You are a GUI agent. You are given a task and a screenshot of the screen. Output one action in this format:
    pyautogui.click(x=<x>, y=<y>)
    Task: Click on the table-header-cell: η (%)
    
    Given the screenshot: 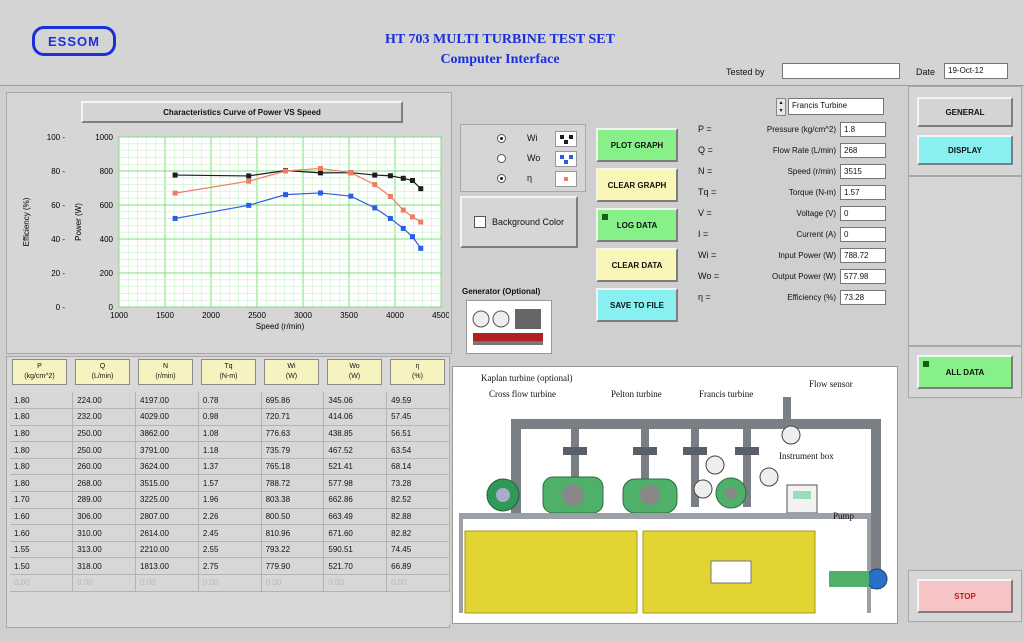 What is the action you would take?
    pyautogui.click(x=417, y=372)
    